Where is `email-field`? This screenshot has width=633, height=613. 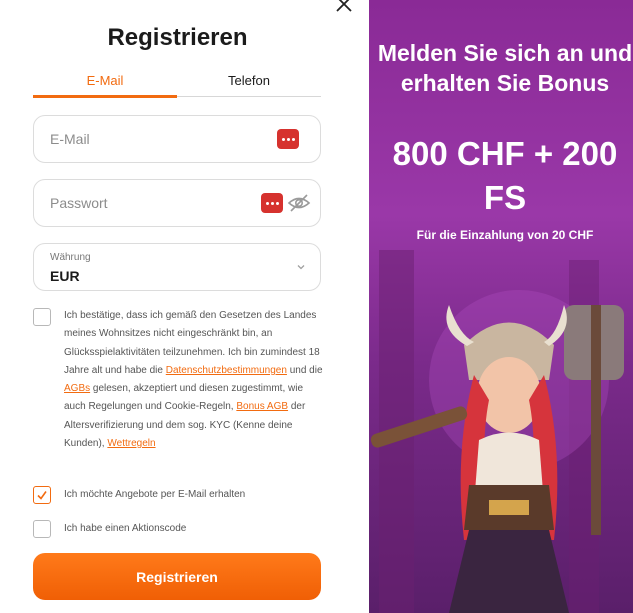
email-field is located at coordinates (150, 139).